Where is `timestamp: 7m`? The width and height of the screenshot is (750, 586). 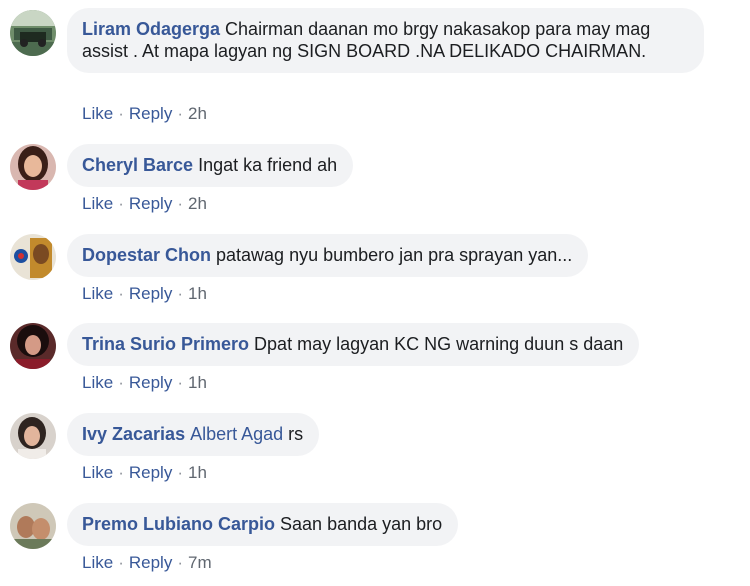
timestamp: 7m is located at coordinates (200, 562).